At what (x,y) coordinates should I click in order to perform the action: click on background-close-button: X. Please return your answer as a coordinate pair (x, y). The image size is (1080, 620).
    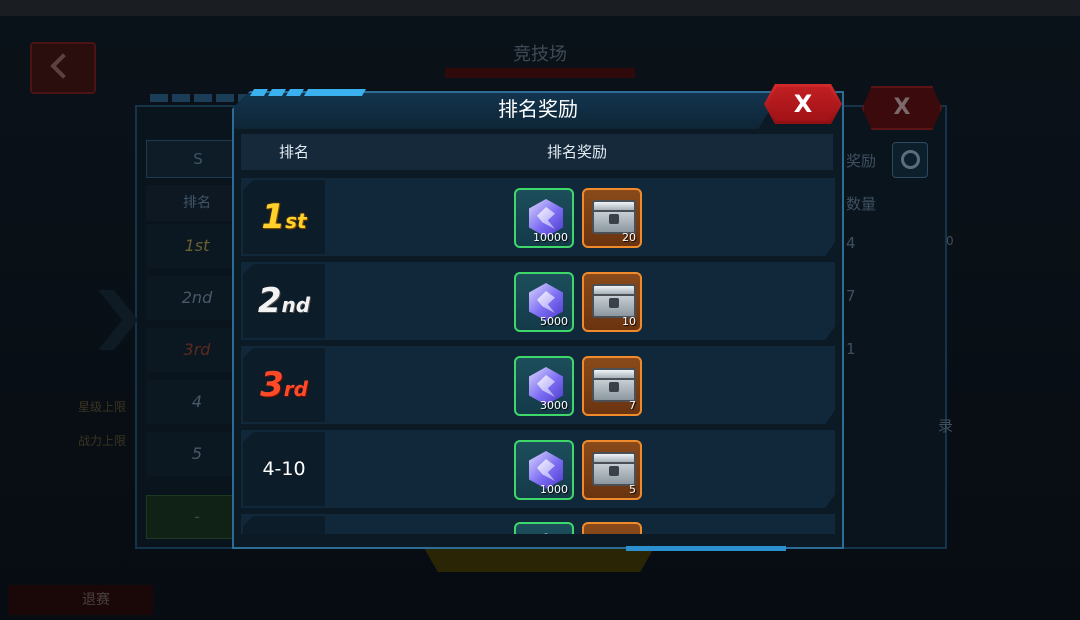
    Looking at the image, I should click on (902, 108).